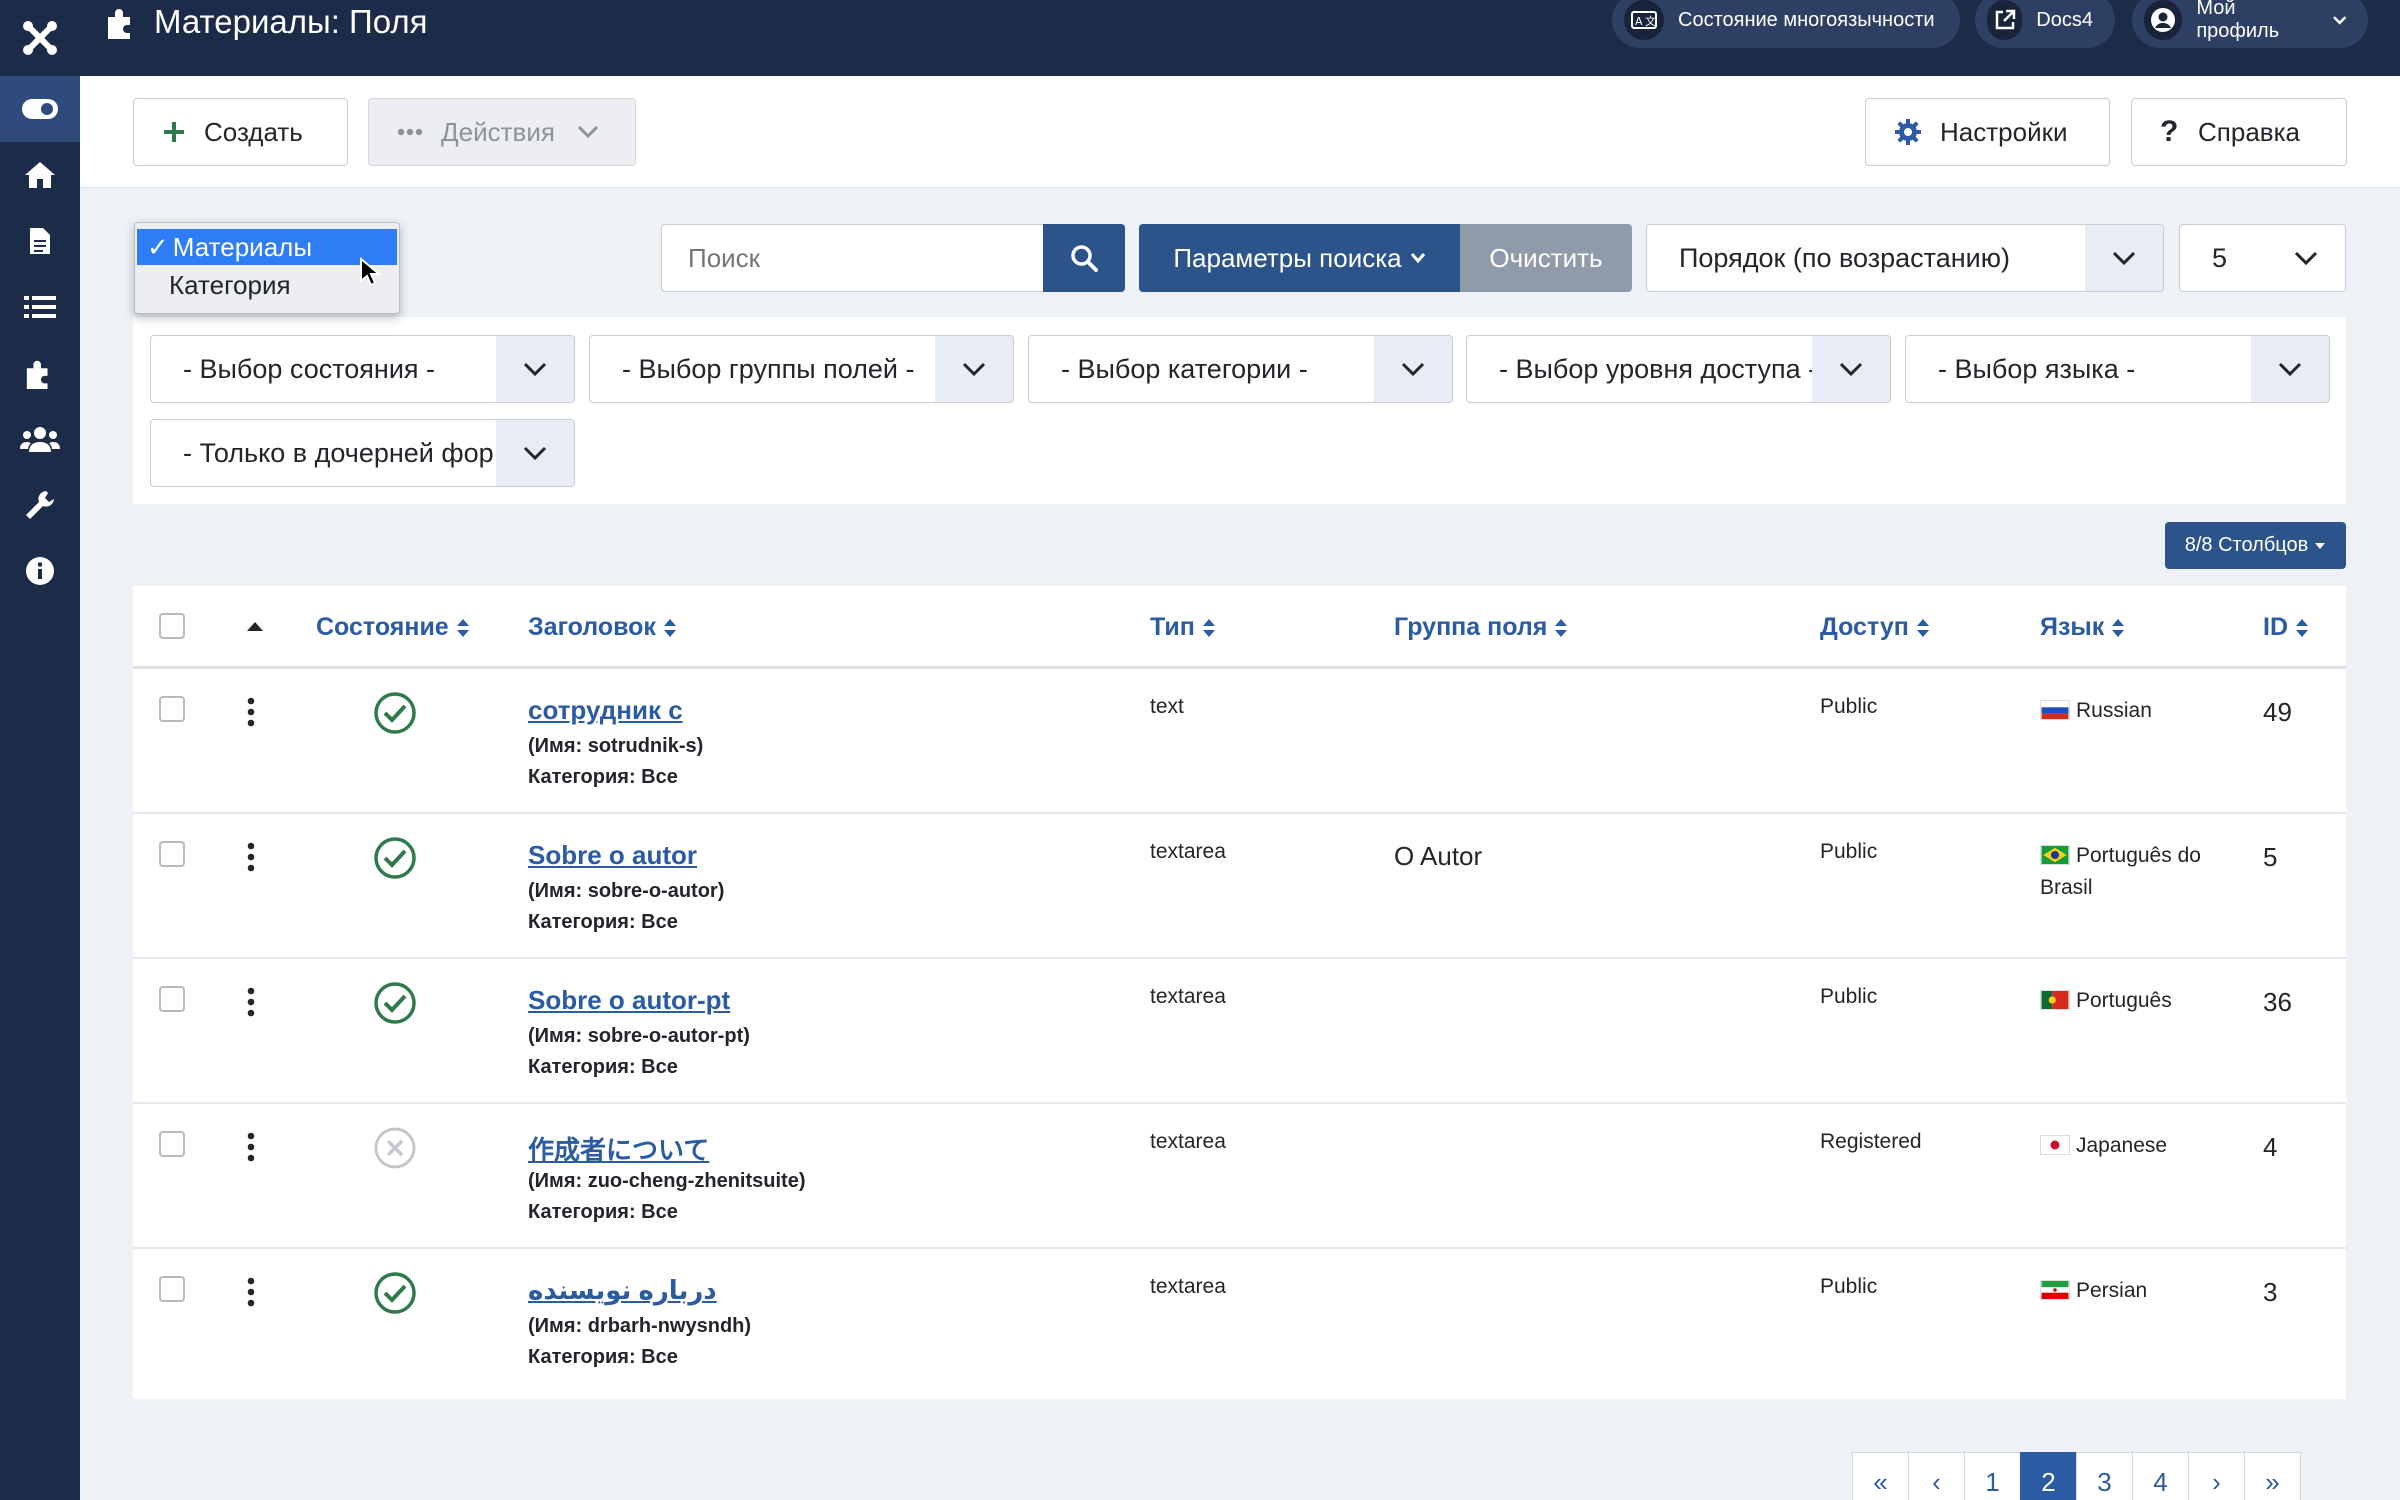 The height and width of the screenshot is (1500, 2400). What do you see at coordinates (255, 626) in the screenshot?
I see `sort-asc-icon` at bounding box center [255, 626].